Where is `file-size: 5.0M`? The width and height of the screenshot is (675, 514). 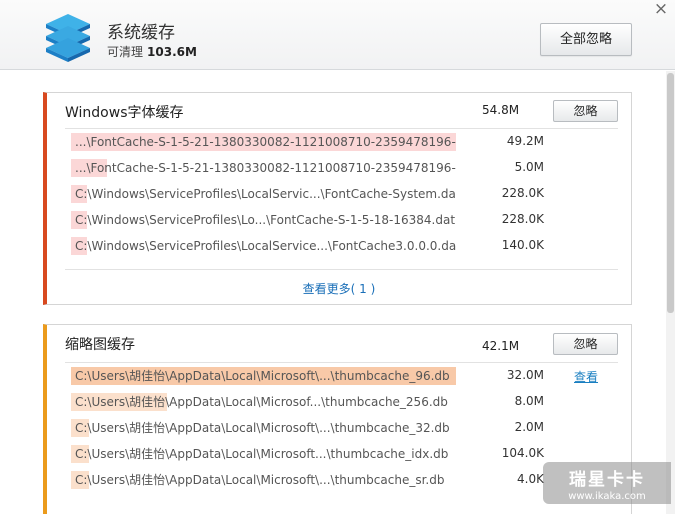
file-size: 5.0M is located at coordinates (529, 167).